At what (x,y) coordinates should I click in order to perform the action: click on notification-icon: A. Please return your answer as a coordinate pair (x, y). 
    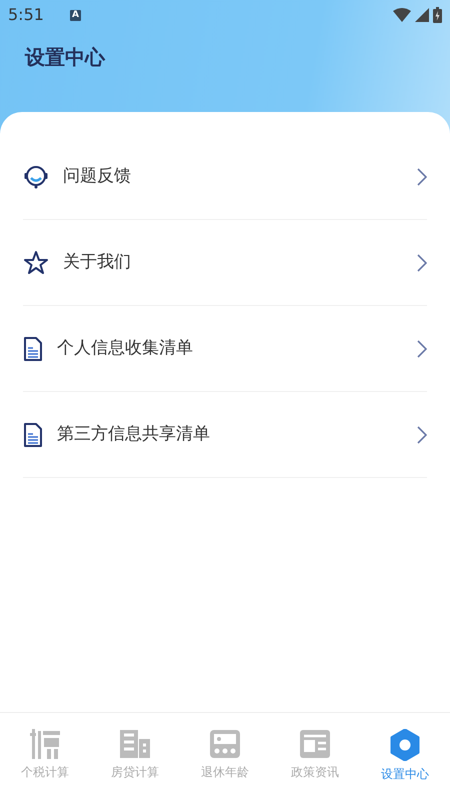
    Looking at the image, I should click on (75, 15).